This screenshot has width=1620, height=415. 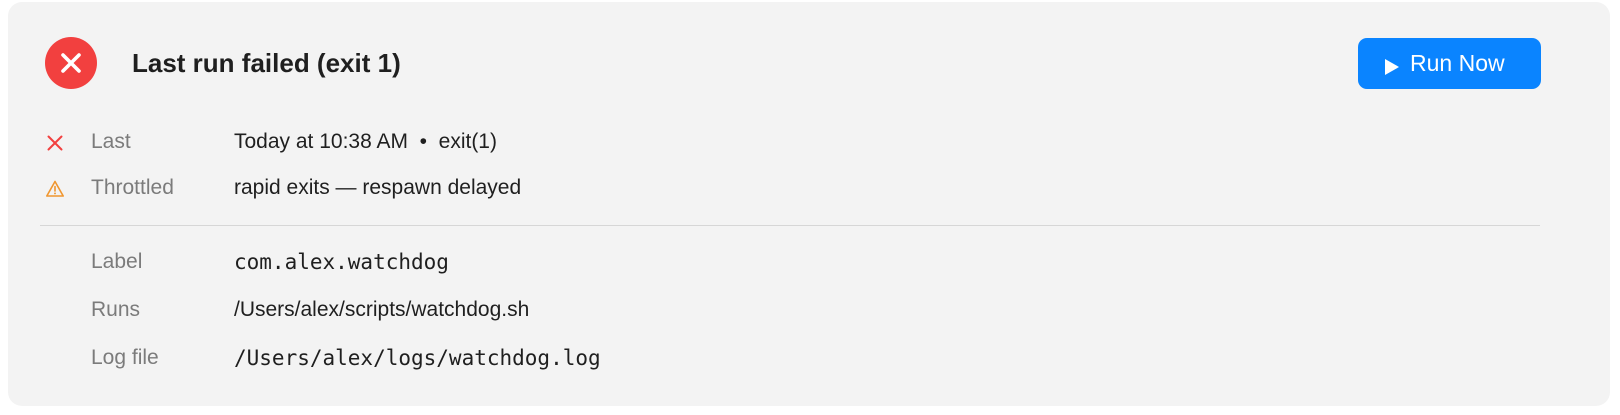 I want to click on runs-label: Runs, so click(x=116, y=309).